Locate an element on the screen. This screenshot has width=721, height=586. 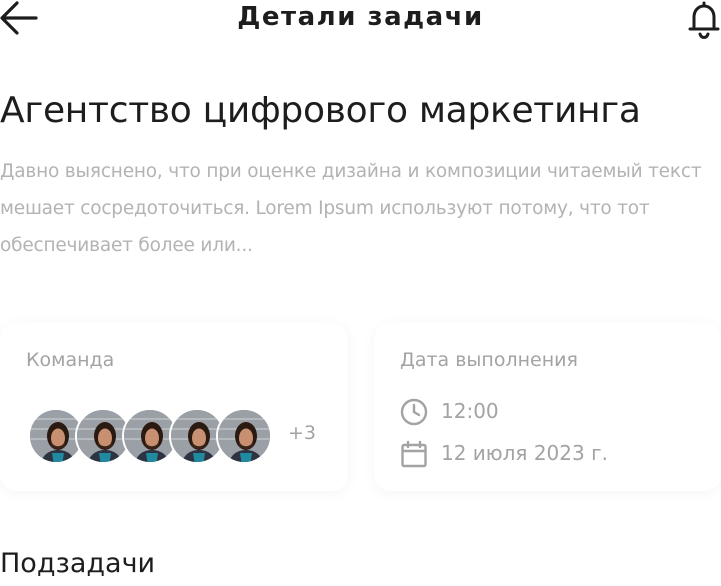
notifications-button is located at coordinates (704, 20).